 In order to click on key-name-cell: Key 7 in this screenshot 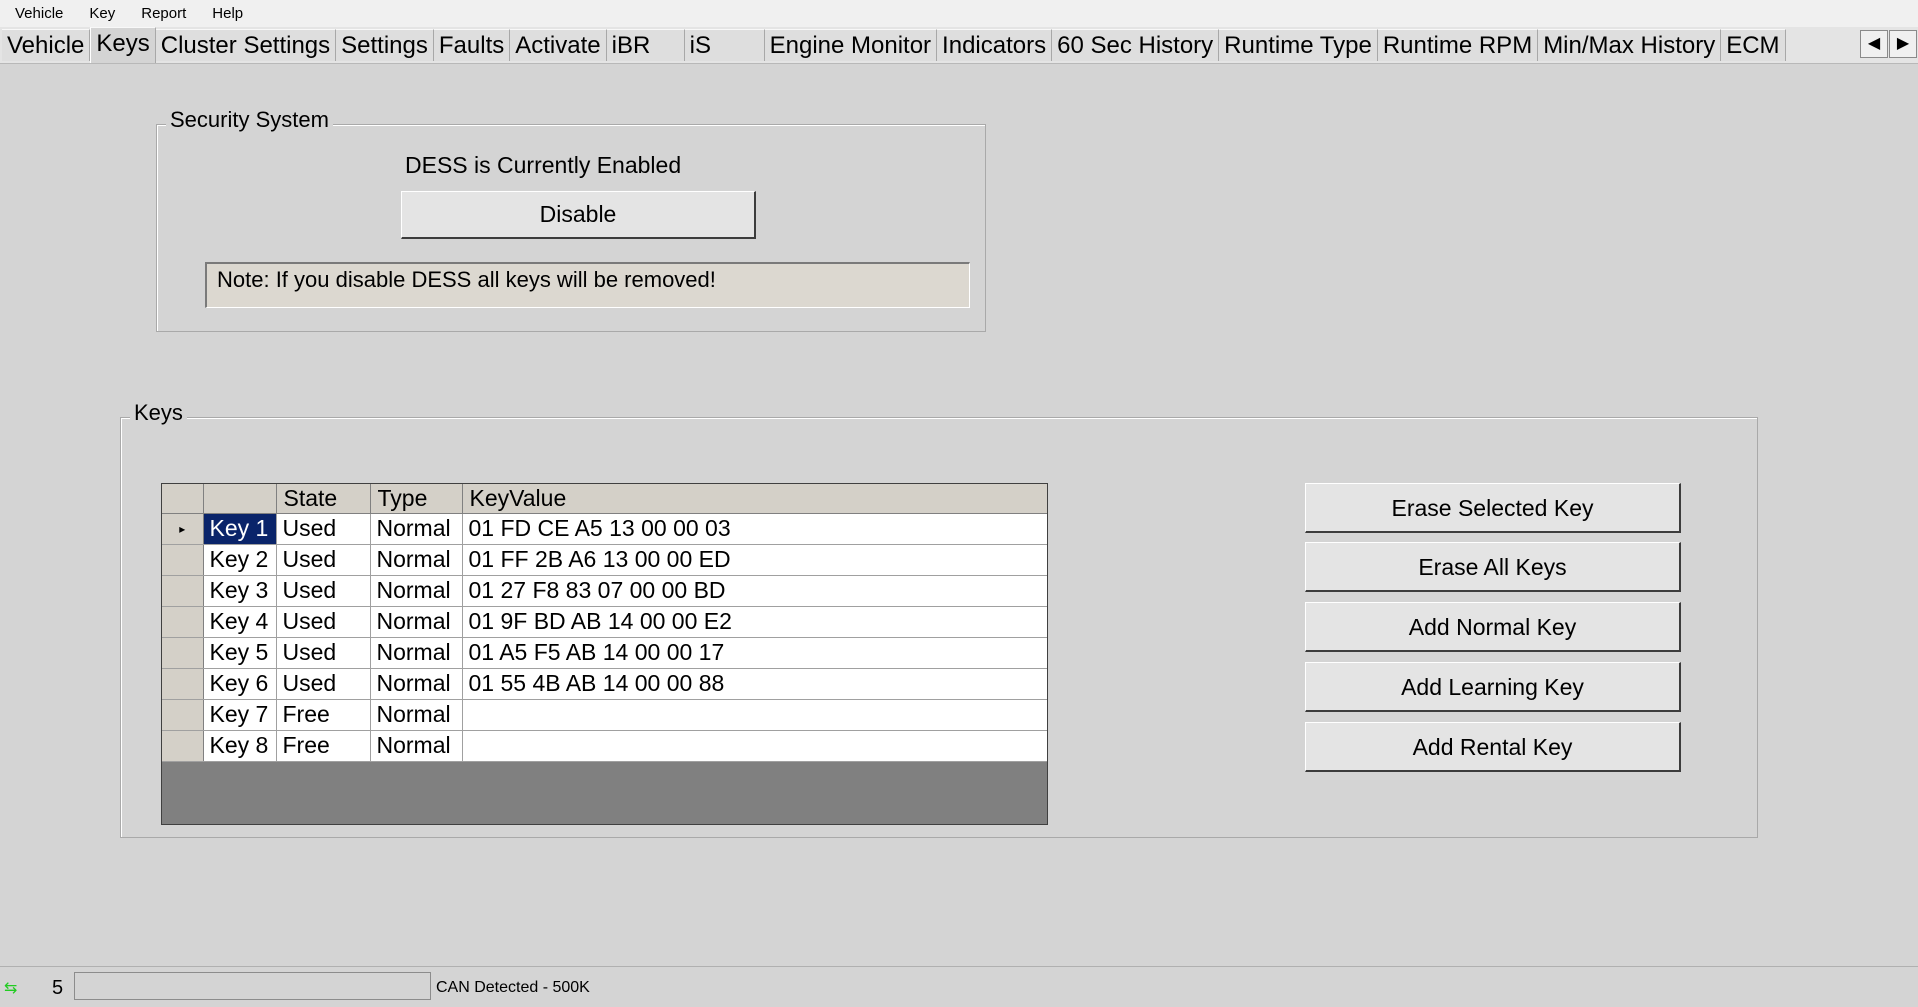, I will do `click(240, 715)`.